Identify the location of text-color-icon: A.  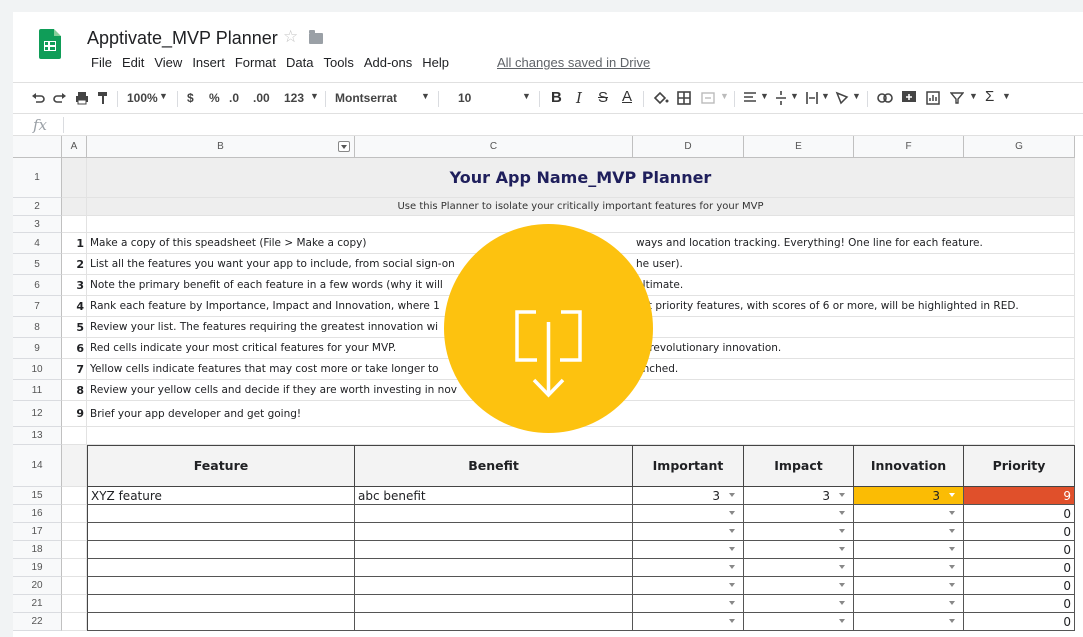
(627, 96).